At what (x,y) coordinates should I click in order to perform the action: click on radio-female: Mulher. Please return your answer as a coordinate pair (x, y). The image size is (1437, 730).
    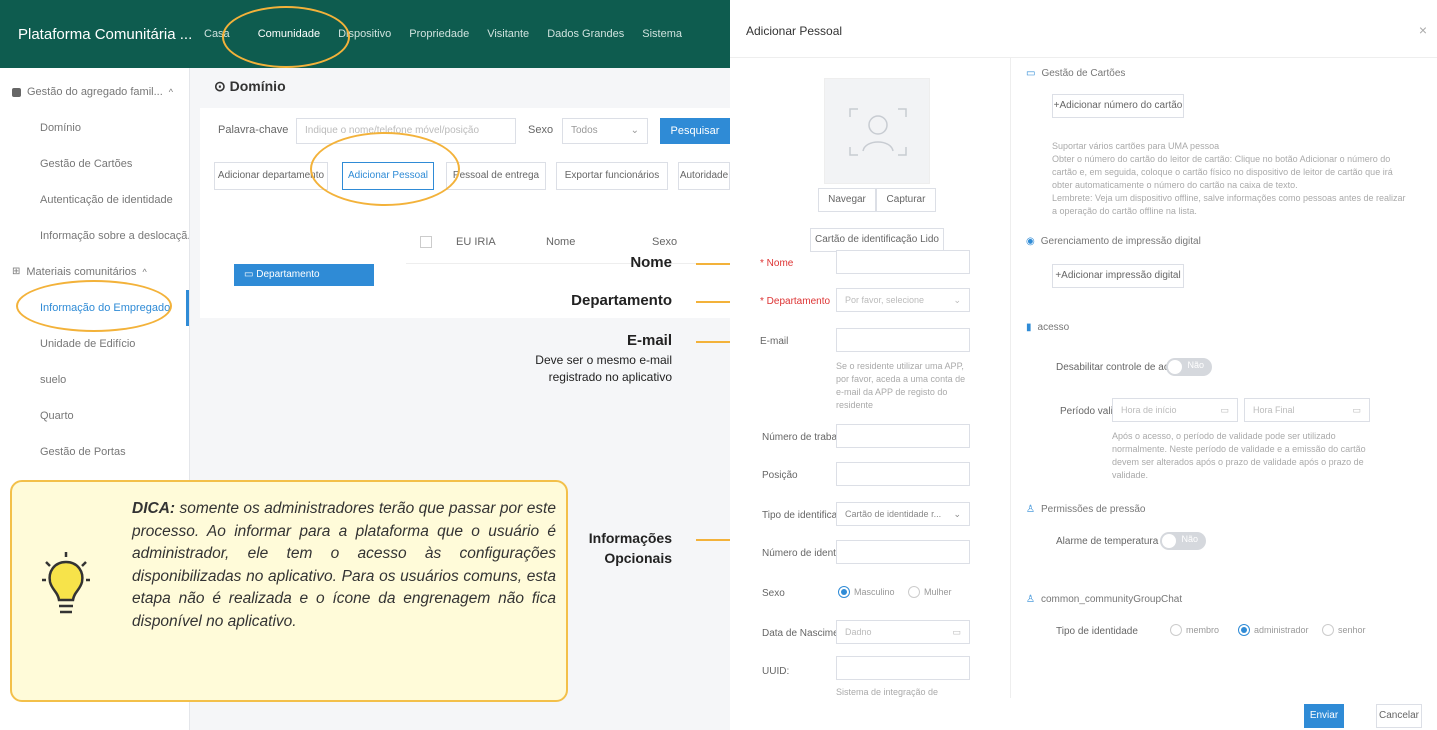
    Looking at the image, I should click on (930, 592).